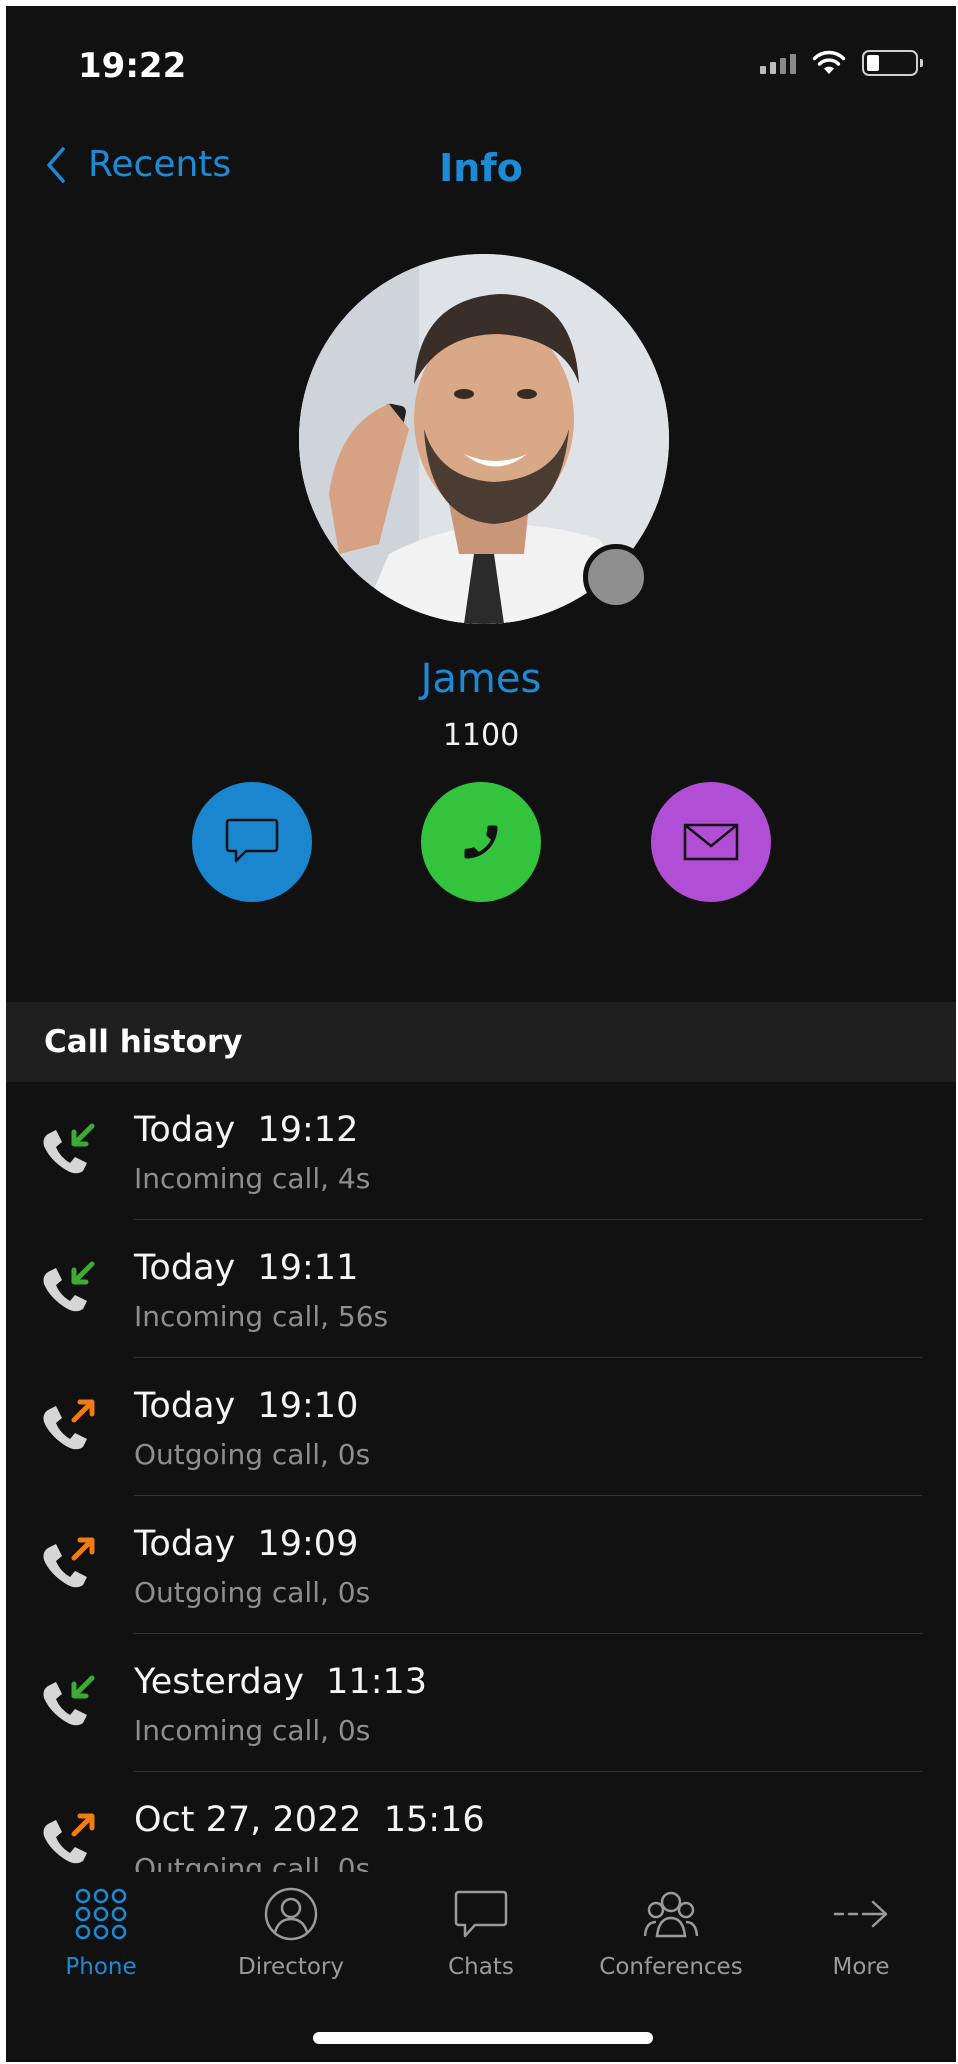 The image size is (958, 2064). What do you see at coordinates (778, 63) in the screenshot?
I see `signal-icon` at bounding box center [778, 63].